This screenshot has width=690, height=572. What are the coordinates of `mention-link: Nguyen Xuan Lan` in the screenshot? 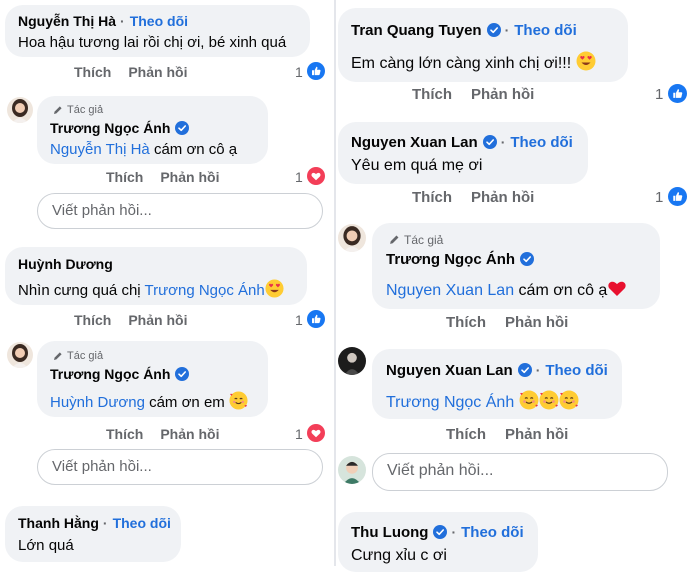 It's located at (450, 290).